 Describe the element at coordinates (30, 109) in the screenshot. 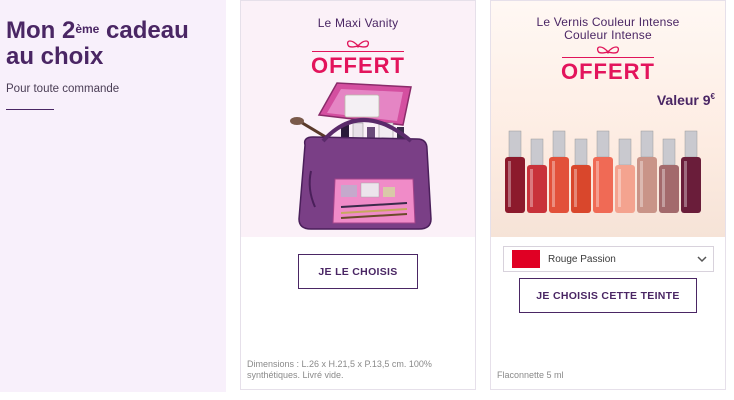

I see `intro-divider` at that location.